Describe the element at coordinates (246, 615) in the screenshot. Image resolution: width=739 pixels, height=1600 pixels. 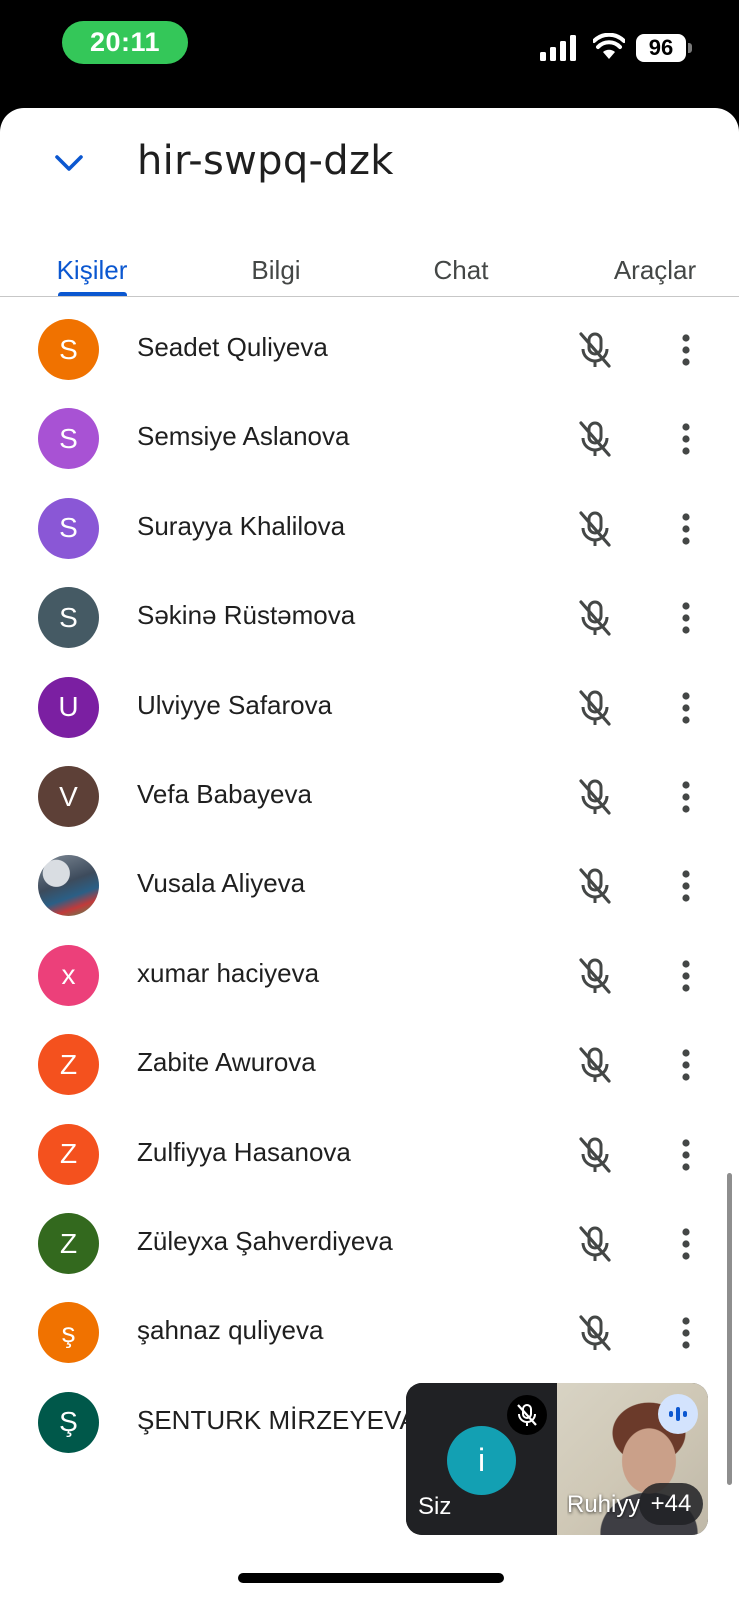
I see `participant-name: Səkinə Rüstəmova` at that location.